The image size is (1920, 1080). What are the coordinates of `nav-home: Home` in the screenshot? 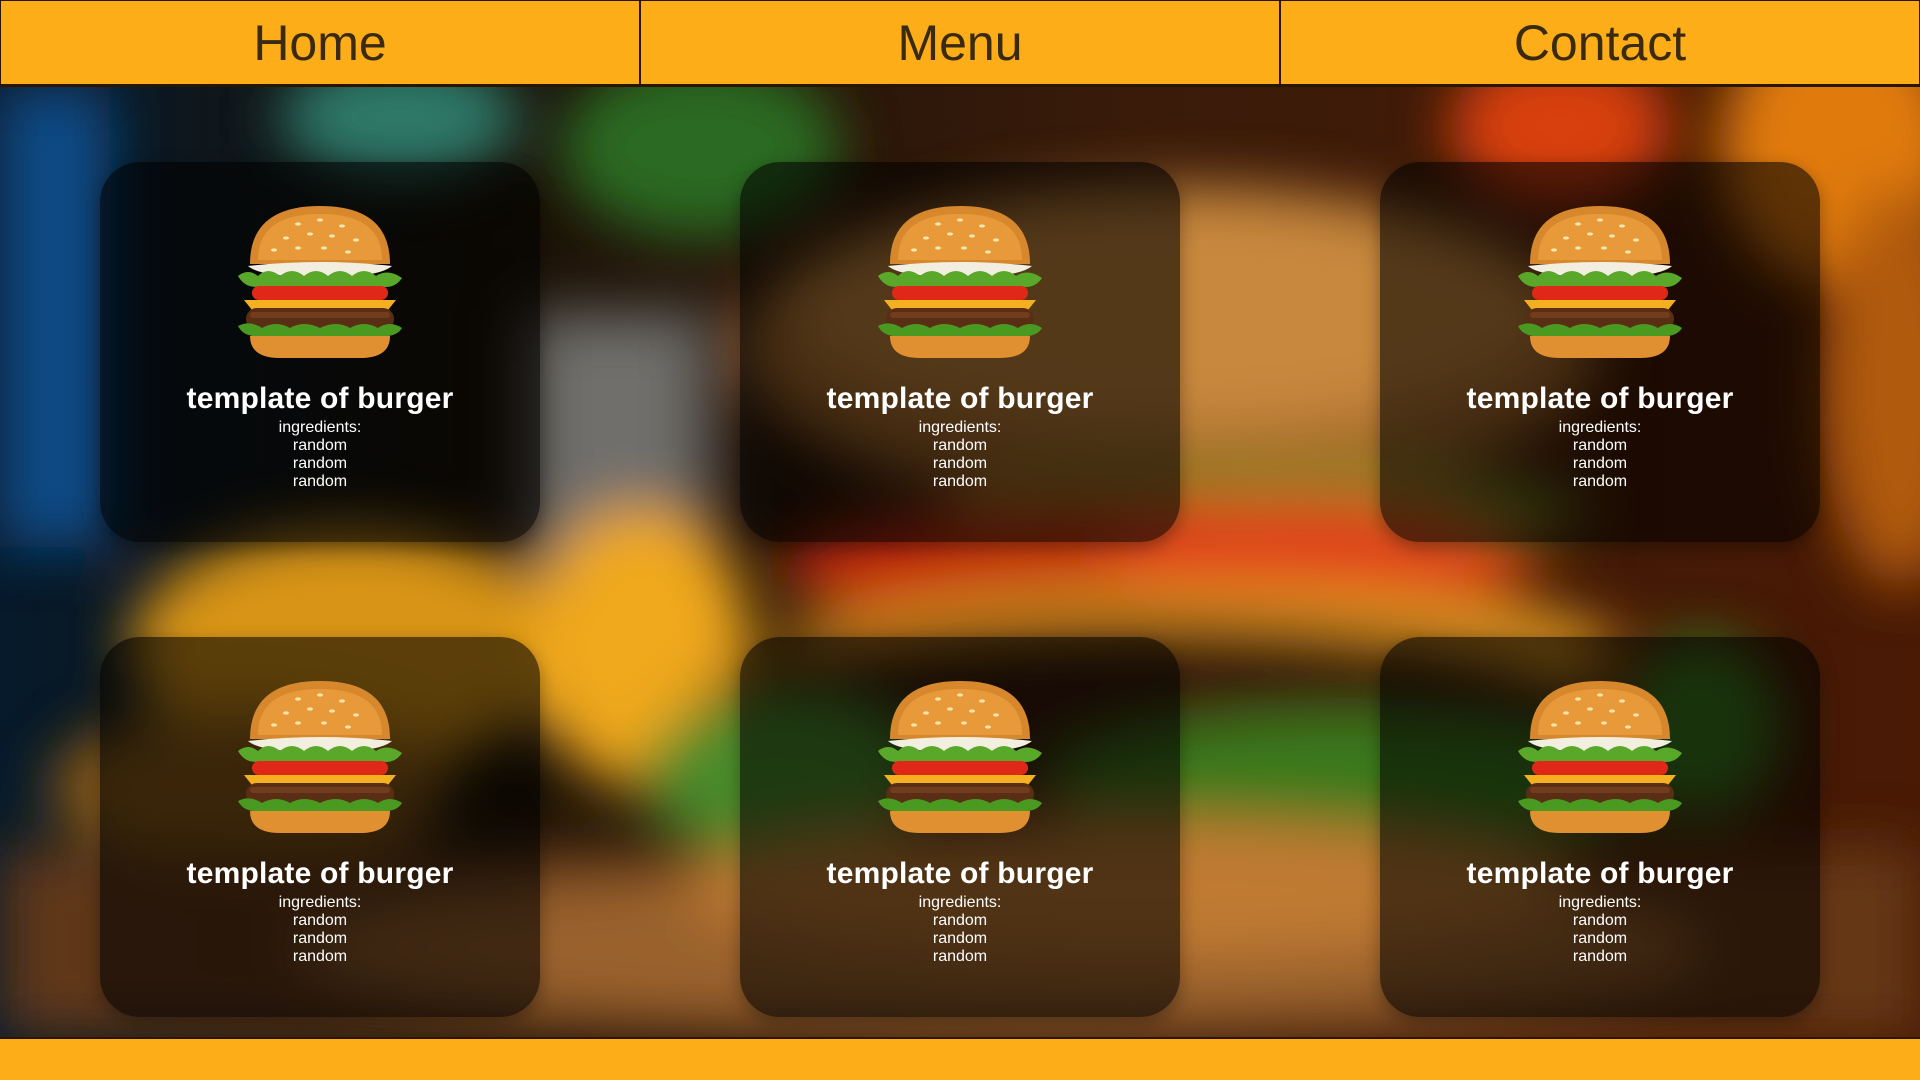 It's located at (320, 42).